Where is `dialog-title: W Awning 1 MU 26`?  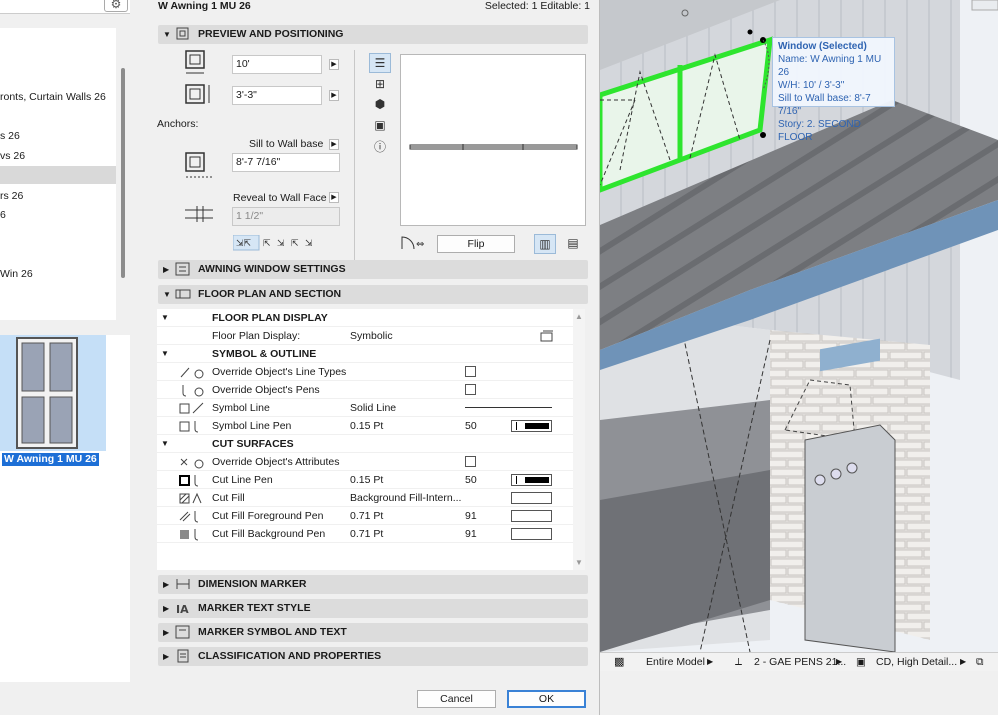 dialog-title: W Awning 1 MU 26 is located at coordinates (204, 6).